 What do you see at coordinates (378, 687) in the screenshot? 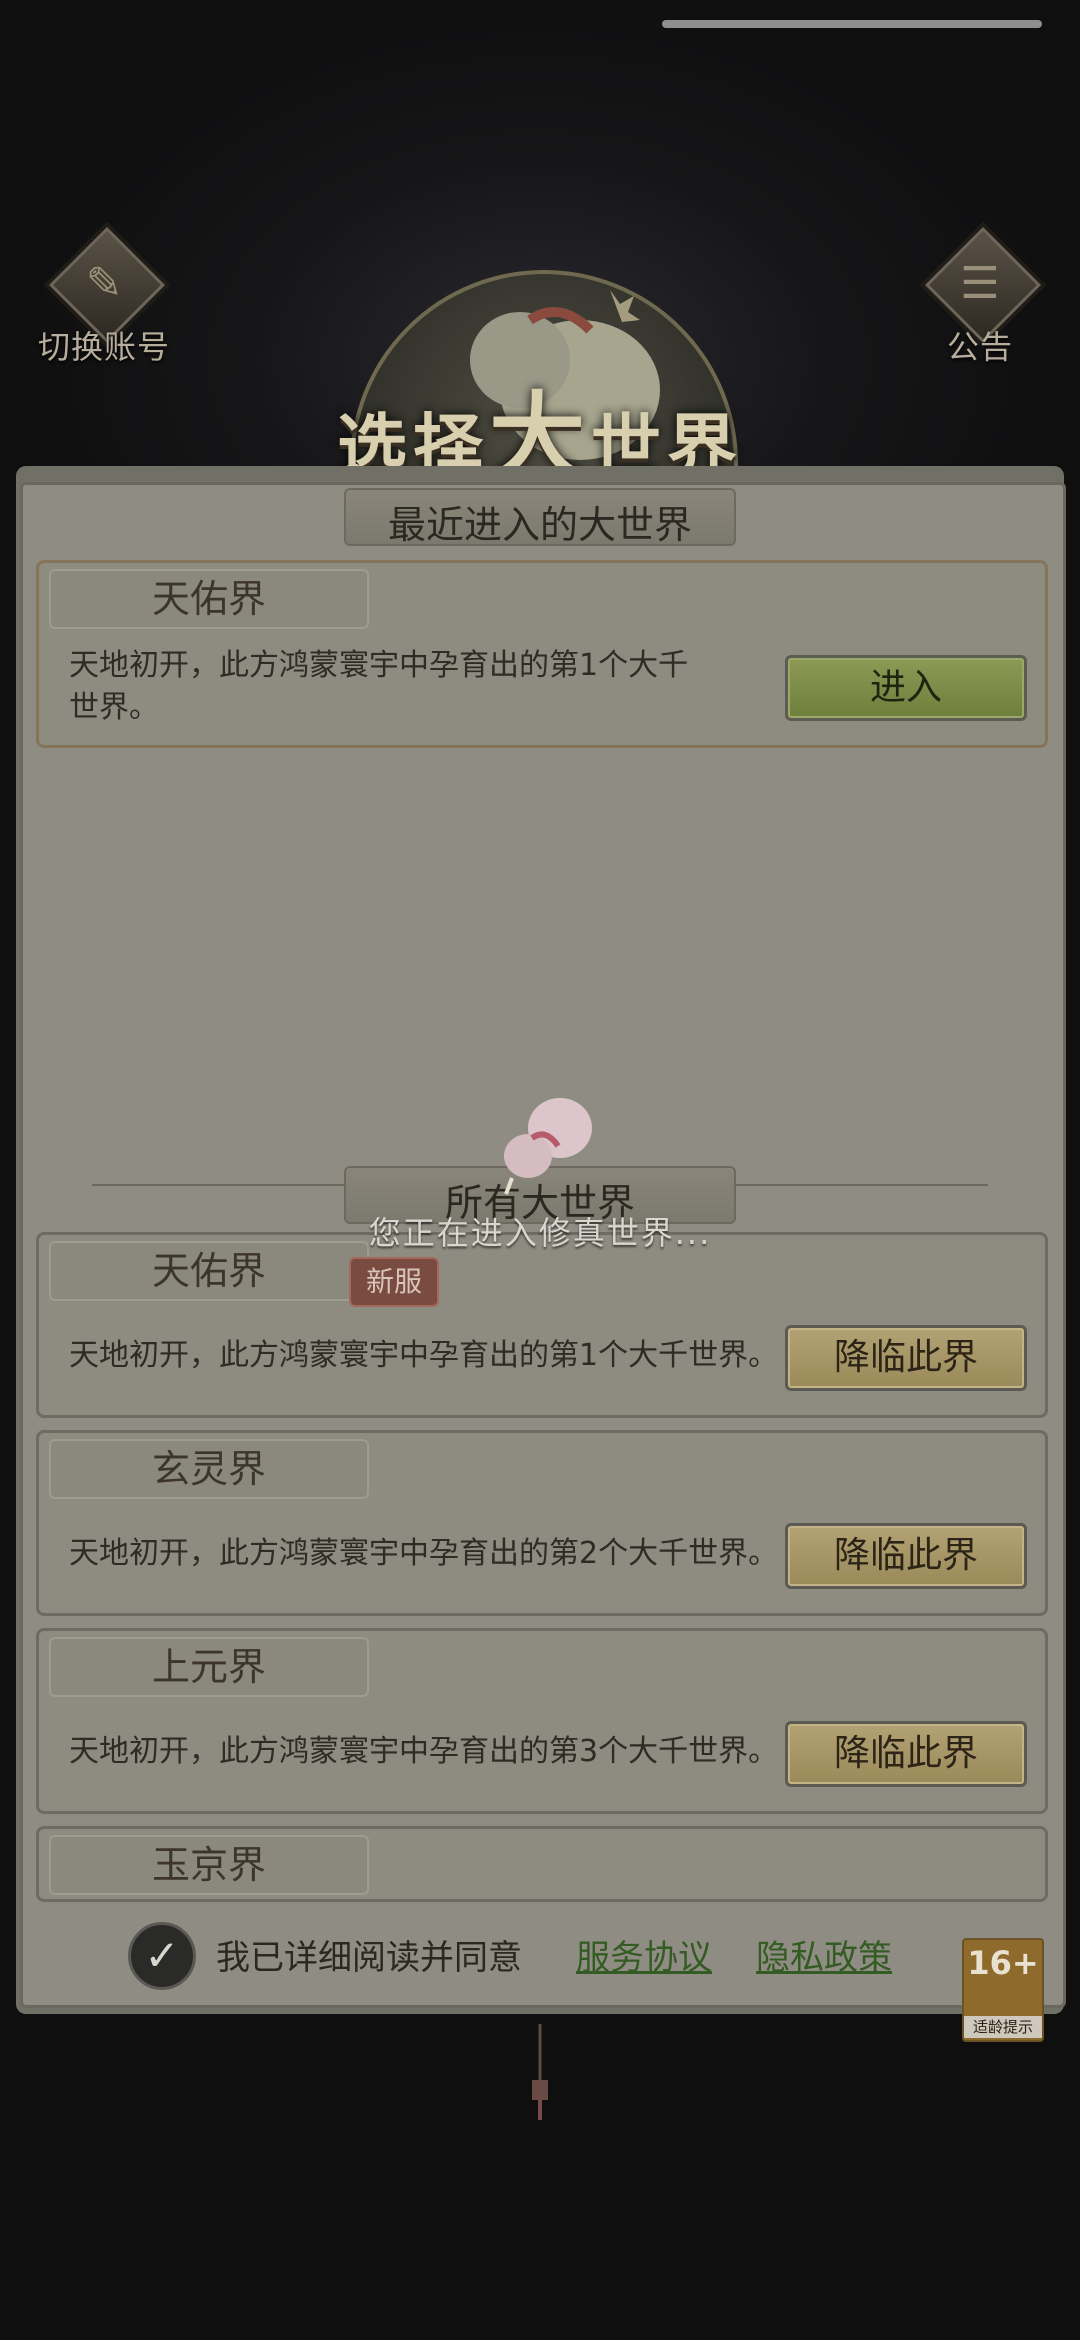
I see `server-desc: 天地初开，此方鸿蒙寰宇中孕育出的第1个大千 世界。` at bounding box center [378, 687].